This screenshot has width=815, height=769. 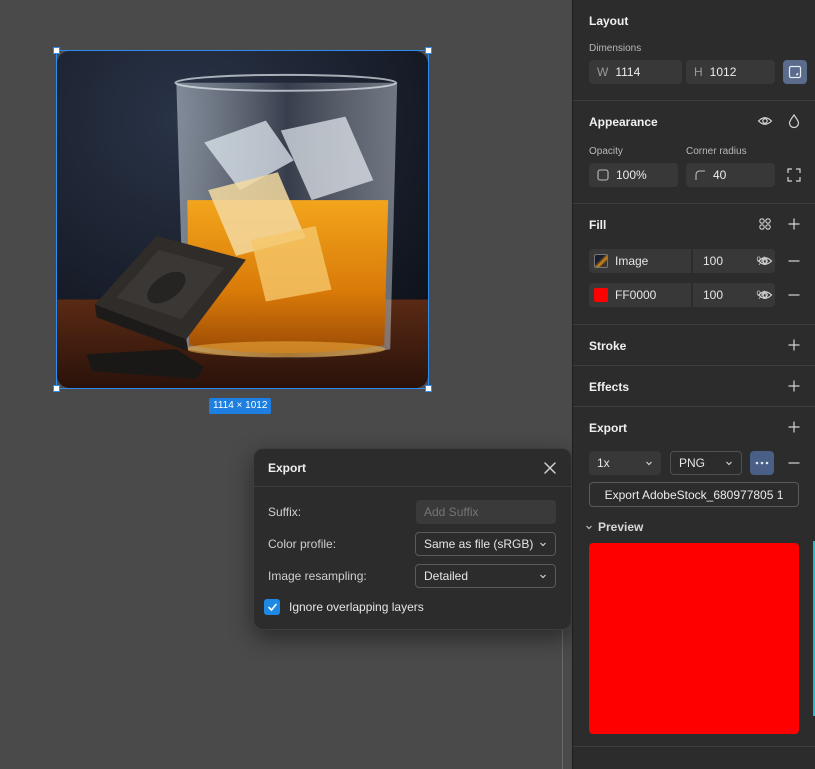 I want to click on export-preview, so click(x=694, y=638).